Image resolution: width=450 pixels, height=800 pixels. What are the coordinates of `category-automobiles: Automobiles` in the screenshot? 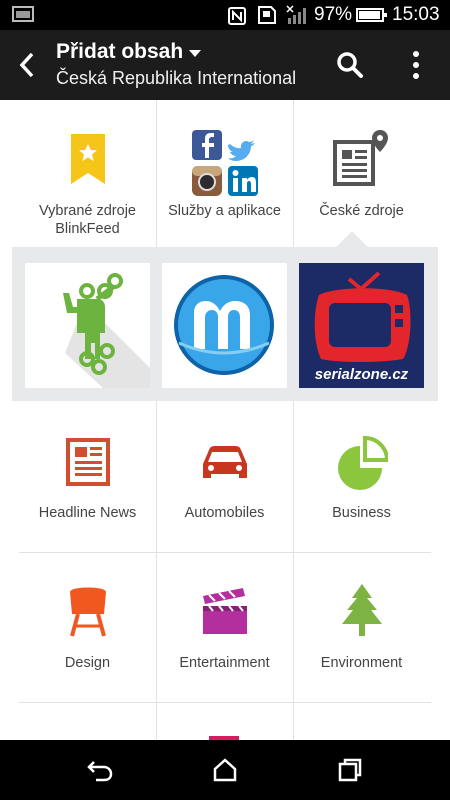 It's located at (224, 477).